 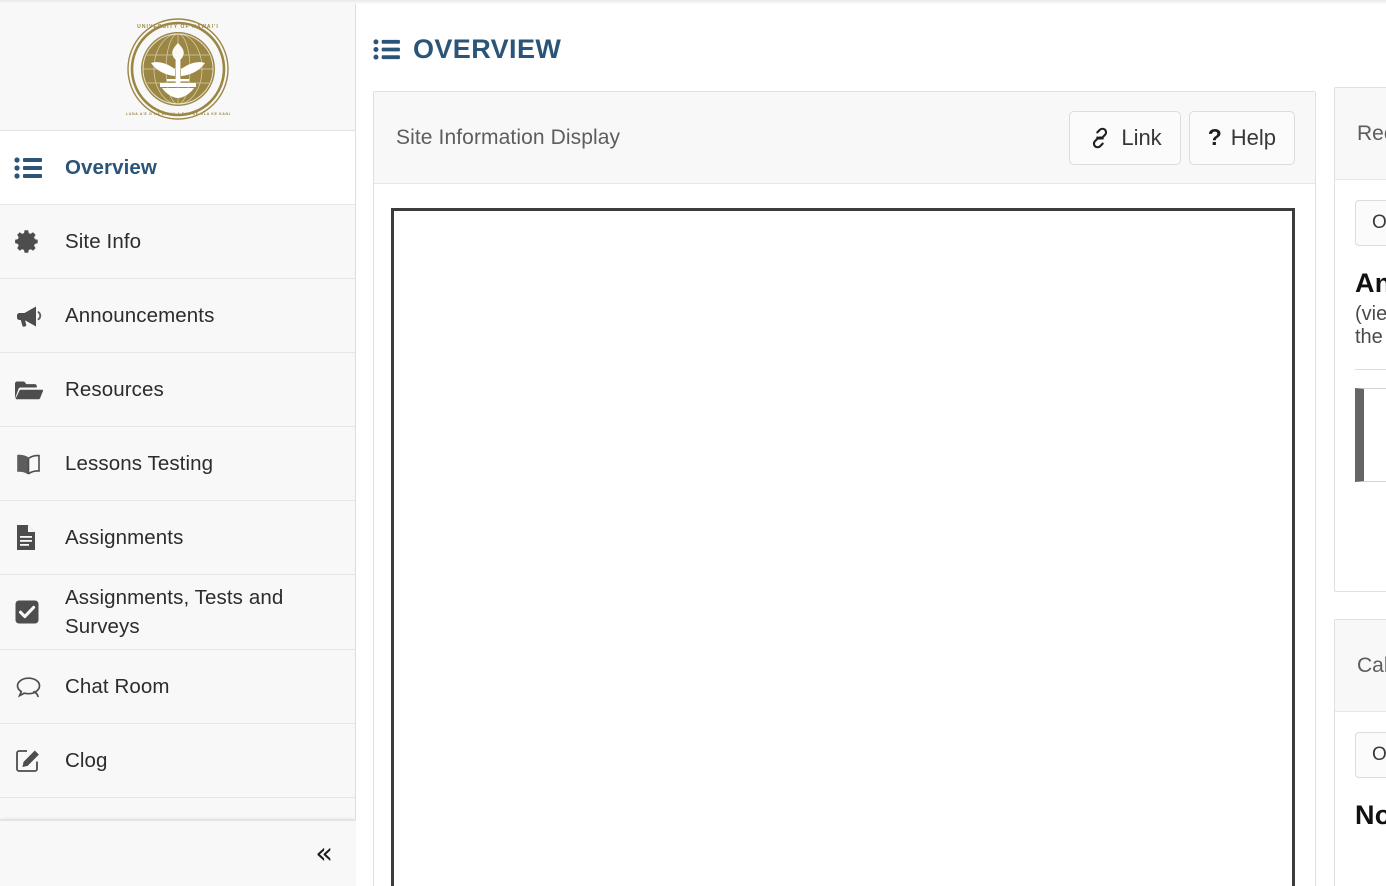 I want to click on sidebar-item-clog: Clog, so click(x=177, y=761).